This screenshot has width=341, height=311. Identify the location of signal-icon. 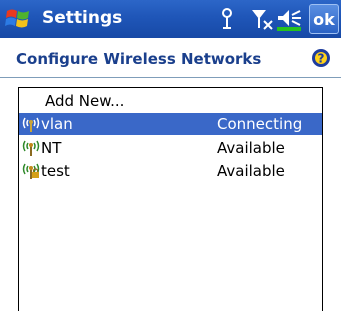
(262, 19).